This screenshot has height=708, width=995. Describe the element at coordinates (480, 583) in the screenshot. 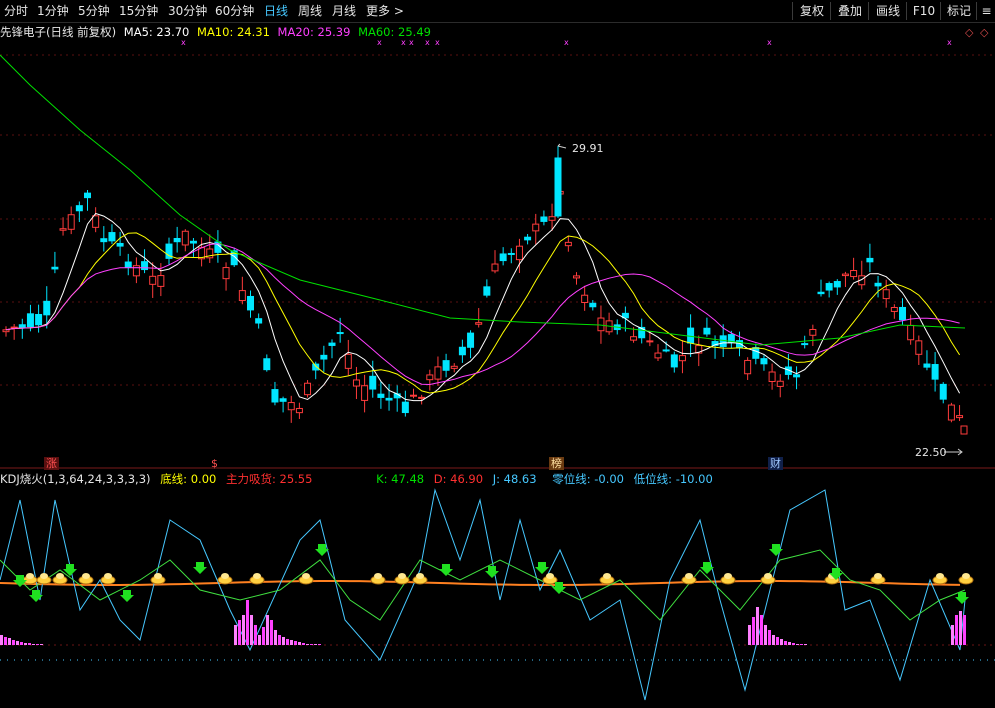

I see `zero-position-line` at that location.